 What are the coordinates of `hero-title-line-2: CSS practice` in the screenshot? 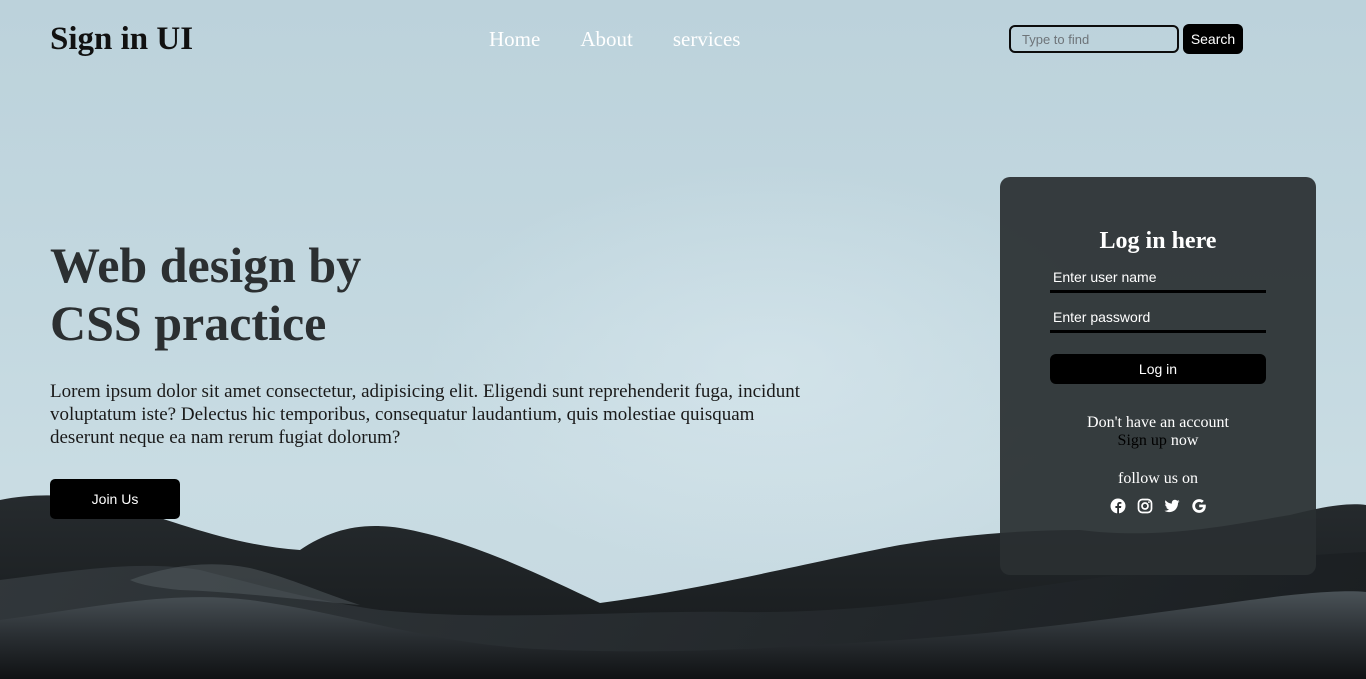 It's located at (188, 323).